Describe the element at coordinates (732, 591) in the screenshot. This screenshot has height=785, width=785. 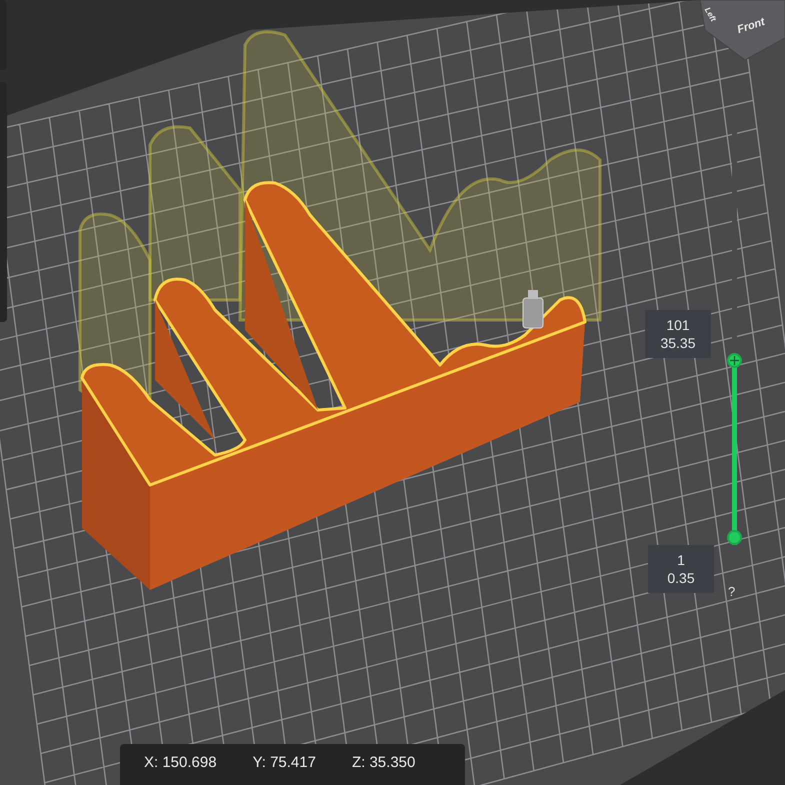
I see `help-button: ?` at that location.